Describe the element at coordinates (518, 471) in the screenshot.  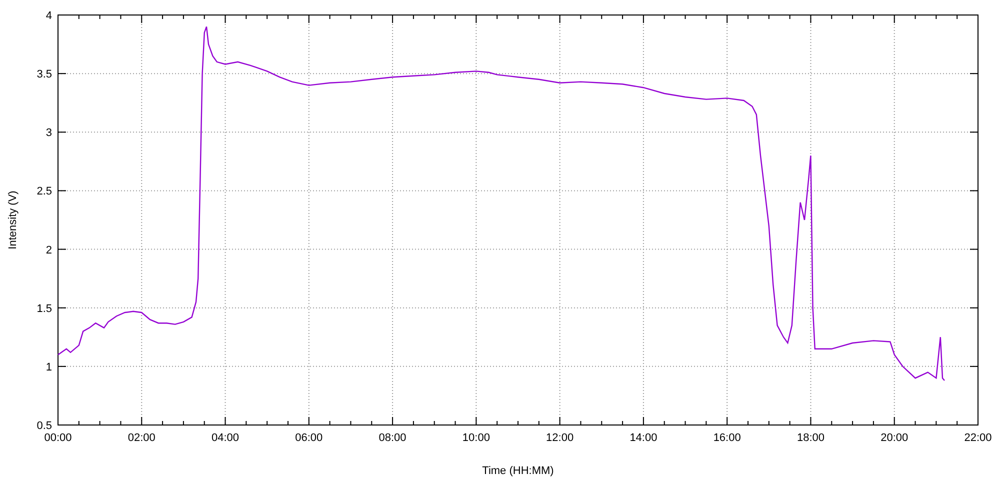
I see `axis-title: Time (HH:MM)` at that location.